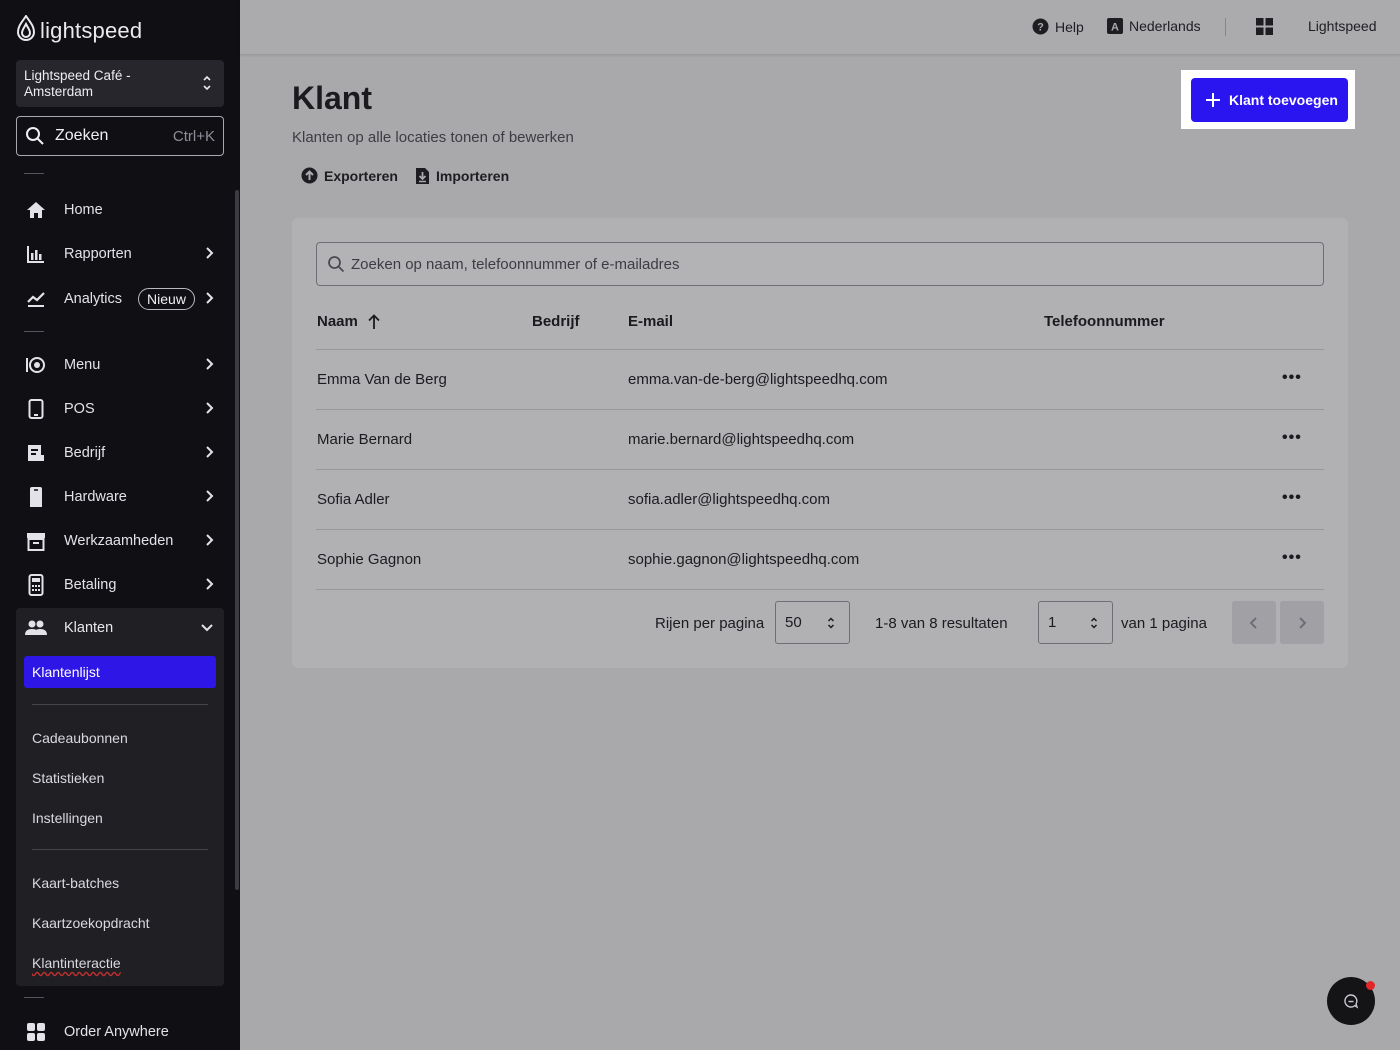 This screenshot has width=1400, height=1050. Describe the element at coordinates (1264, 26) in the screenshot. I see `app-switcher-button` at that location.